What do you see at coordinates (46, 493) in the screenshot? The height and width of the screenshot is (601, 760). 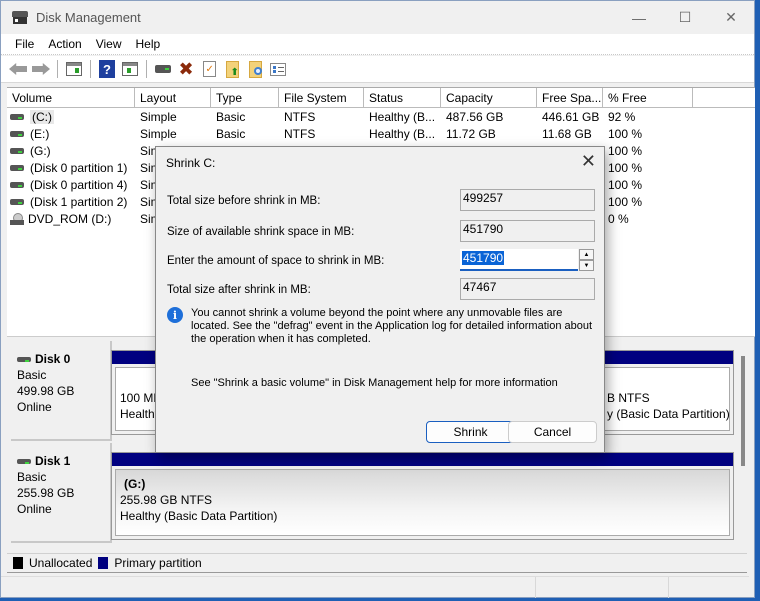 I see `disk-size: 255.98 GB` at bounding box center [46, 493].